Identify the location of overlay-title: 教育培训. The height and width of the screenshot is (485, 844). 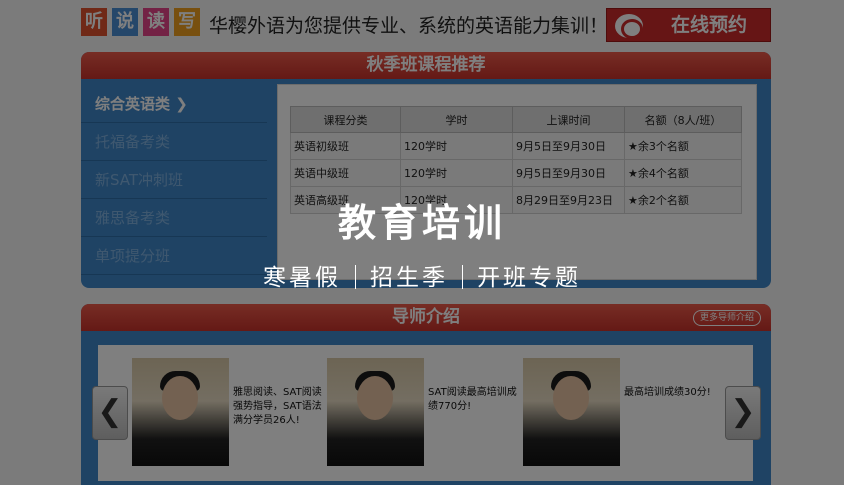
(421, 223).